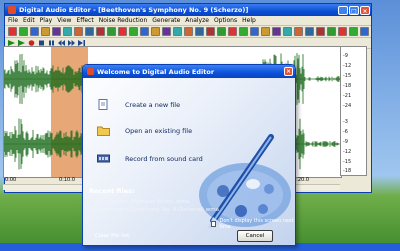  Describe the element at coordinates (142, 202) in the screenshot. I see `recent-file-item: New Stories (Highway Blues).wma` at that location.